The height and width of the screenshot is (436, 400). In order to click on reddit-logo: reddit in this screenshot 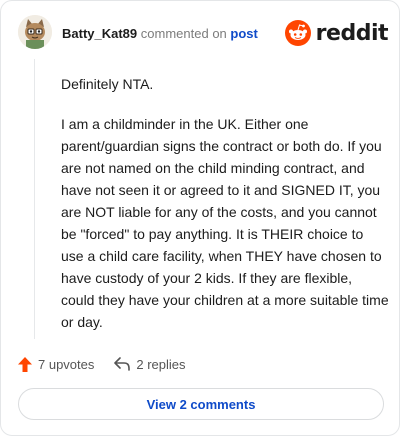, I will do `click(336, 33)`.